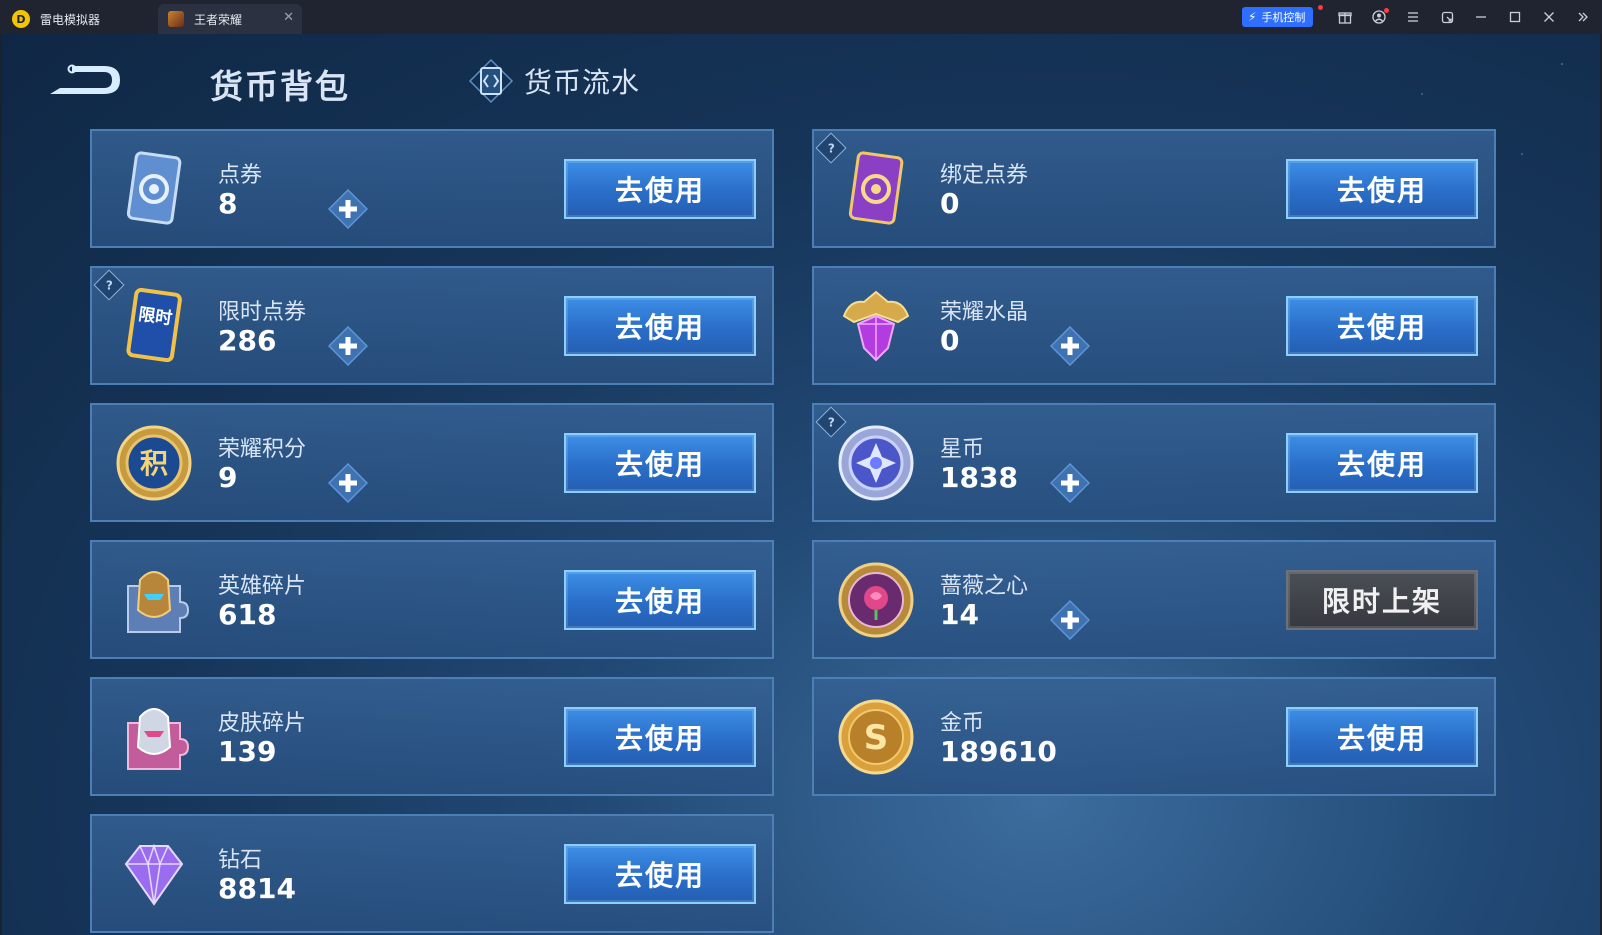  What do you see at coordinates (288, 17) in the screenshot?
I see `close-tab-icon: ✕` at bounding box center [288, 17].